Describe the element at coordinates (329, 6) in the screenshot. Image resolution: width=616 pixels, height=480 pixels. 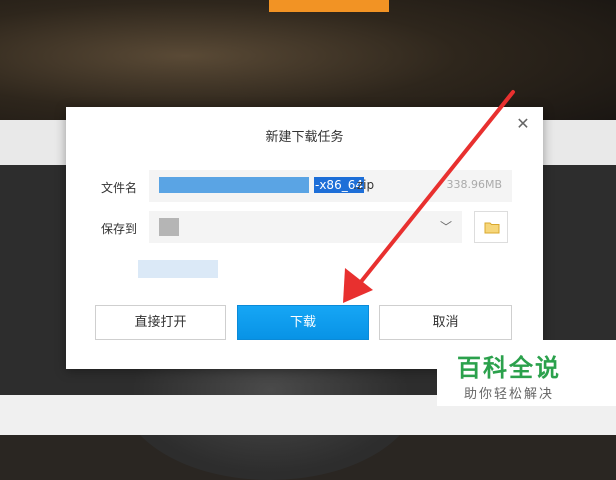
I see `background-orange-button` at that location.